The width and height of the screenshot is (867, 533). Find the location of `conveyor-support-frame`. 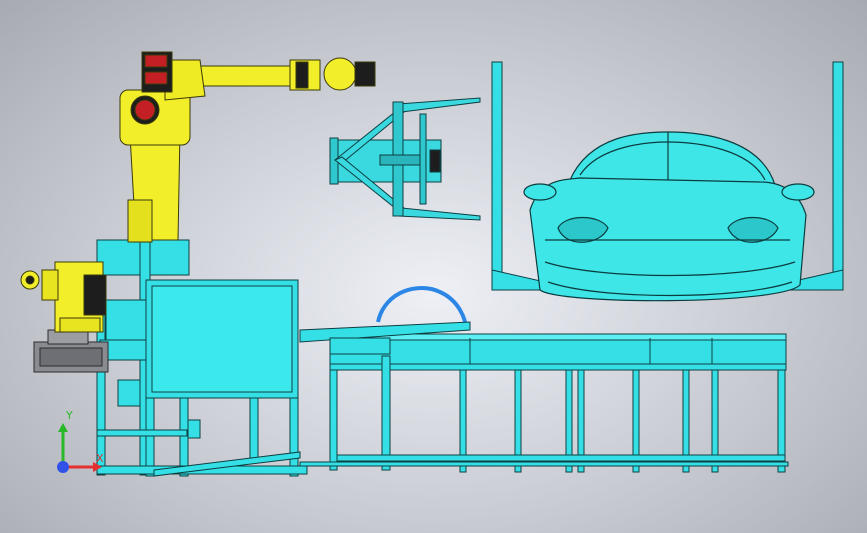

conveyor-support-frame is located at coordinates (544, 403).